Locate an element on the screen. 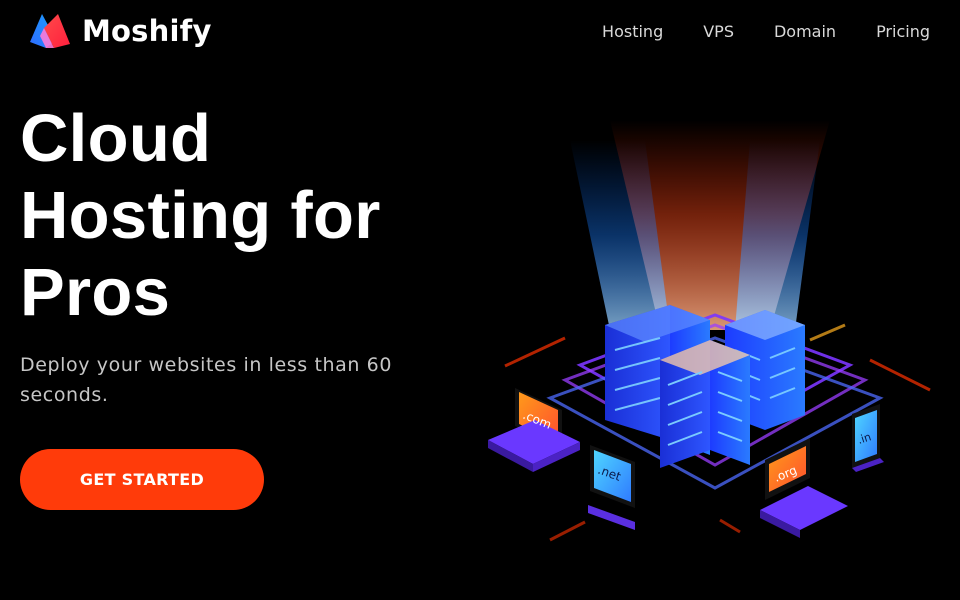  hero-title: Cloud Hosting for Pros is located at coordinates (200, 215).